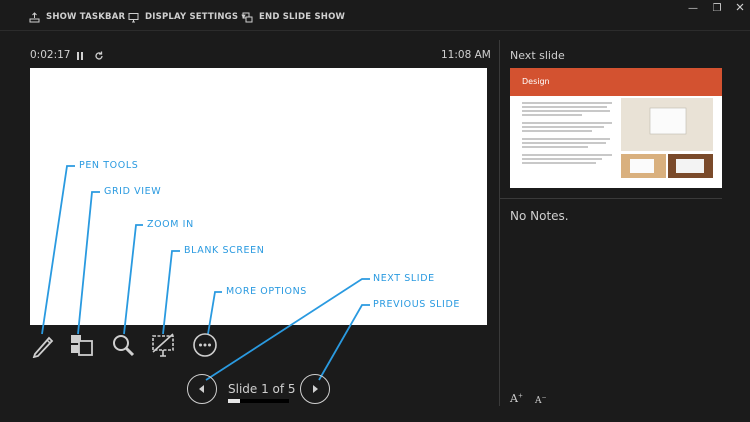 The width and height of the screenshot is (750, 422). Describe the element at coordinates (516, 398) in the screenshot. I see `increase-text-size-button: A+` at that location.